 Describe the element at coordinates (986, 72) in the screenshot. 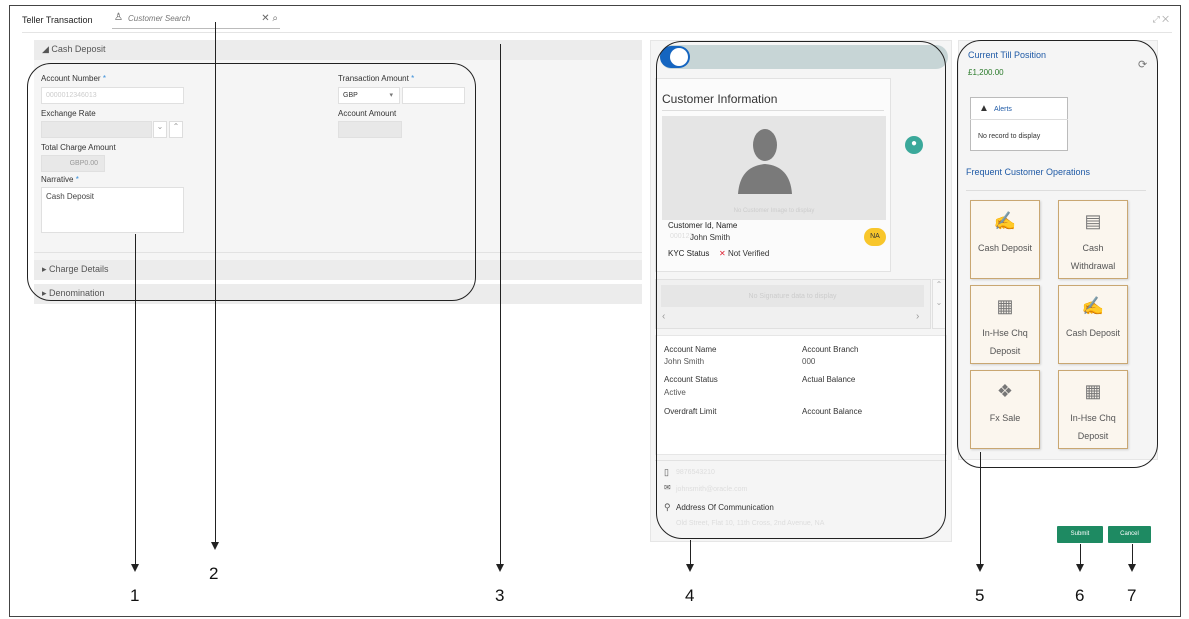

I see `till-position-value: £1,200.00` at that location.